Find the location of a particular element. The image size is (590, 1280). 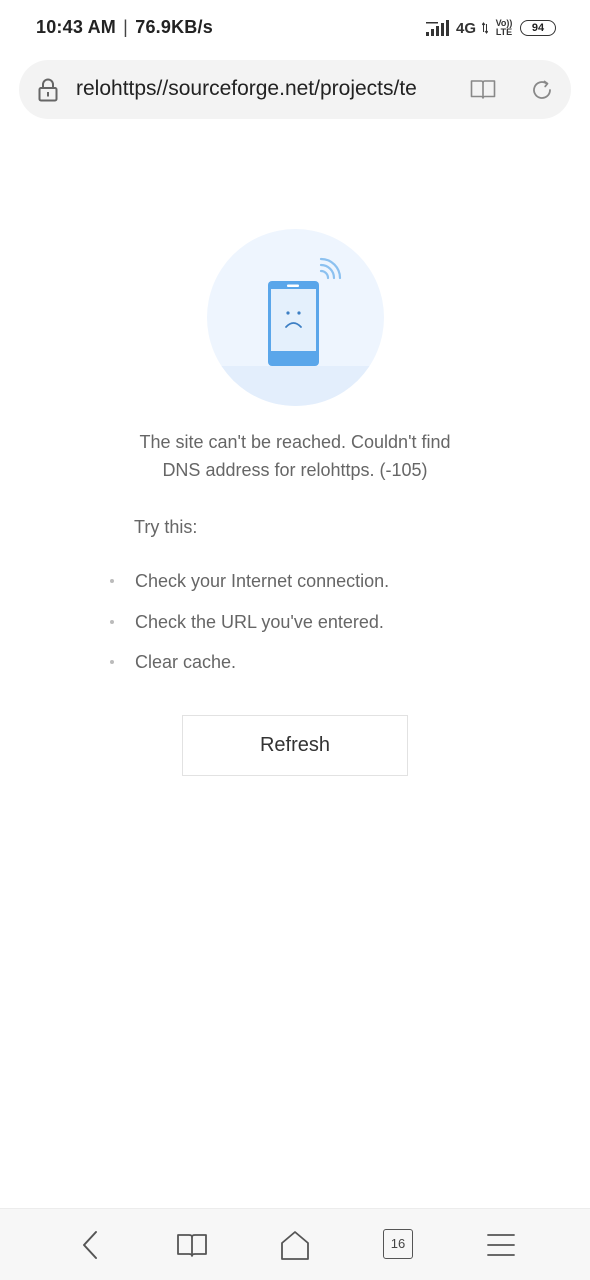

tabs-button: 16 is located at coordinates (398, 1244).